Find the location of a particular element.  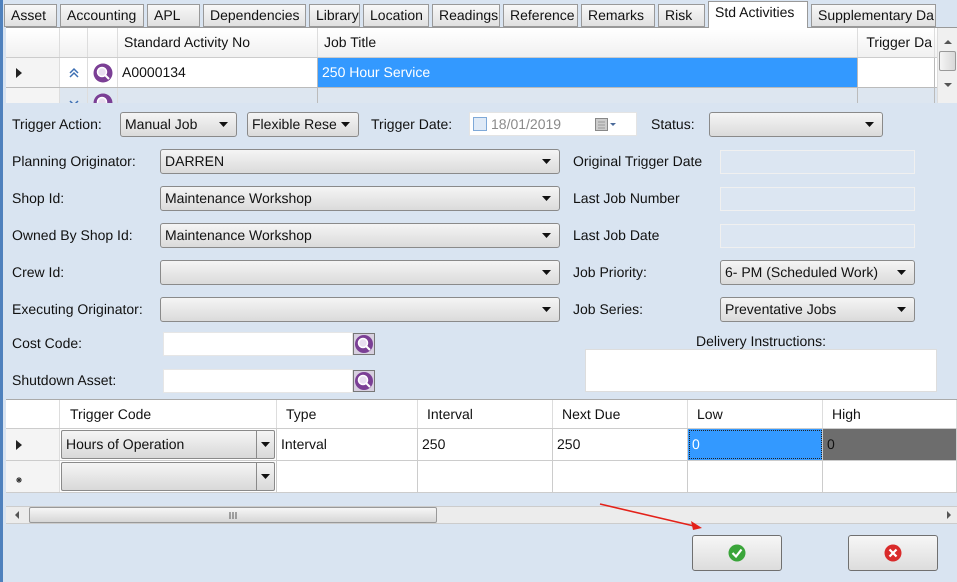

new-row-icon is located at coordinates (19, 479).